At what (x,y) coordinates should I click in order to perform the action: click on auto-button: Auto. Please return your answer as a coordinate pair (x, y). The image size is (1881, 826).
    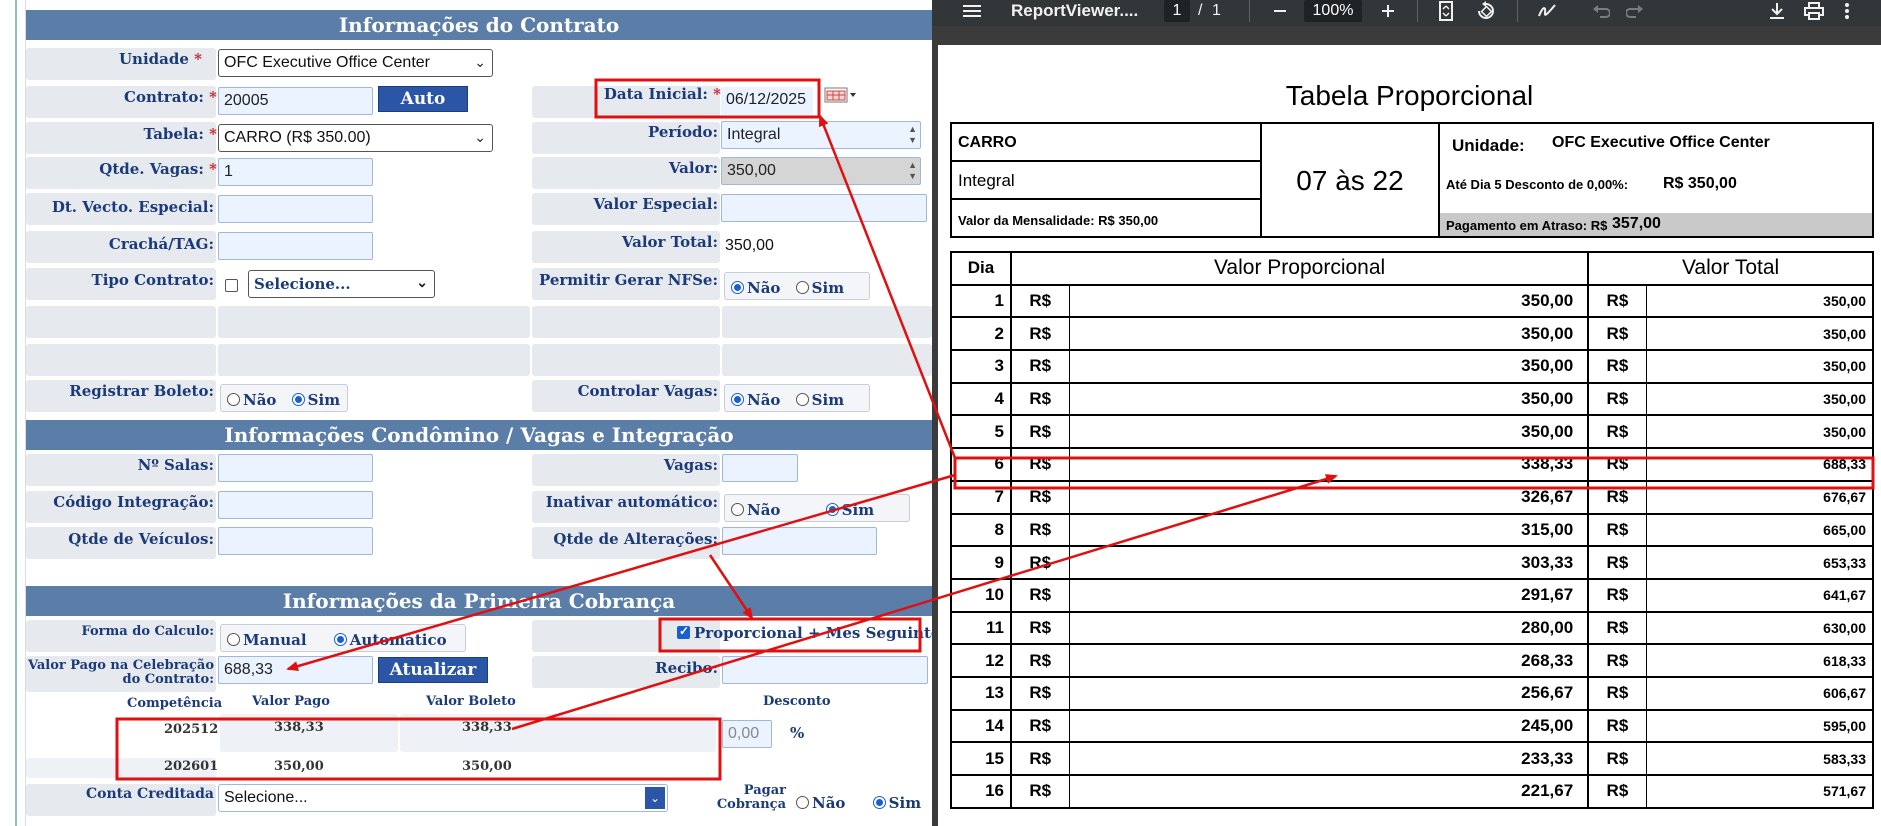
    Looking at the image, I should click on (423, 99).